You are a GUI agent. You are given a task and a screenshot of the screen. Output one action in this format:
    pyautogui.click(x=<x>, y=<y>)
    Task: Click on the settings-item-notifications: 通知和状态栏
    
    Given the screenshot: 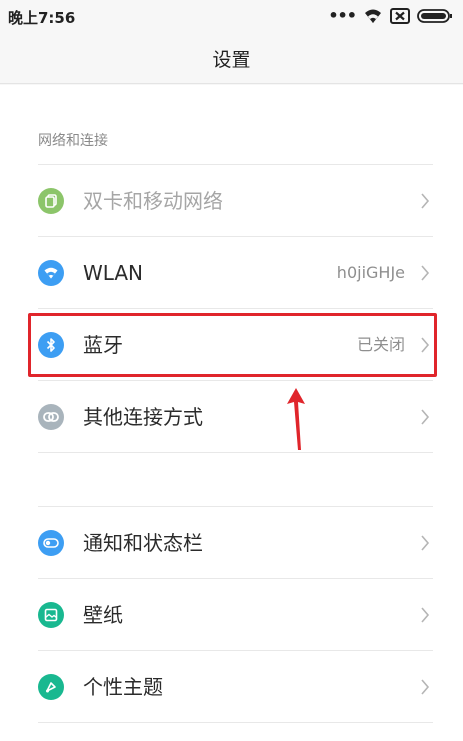 What is the action you would take?
    pyautogui.click(x=231, y=543)
    